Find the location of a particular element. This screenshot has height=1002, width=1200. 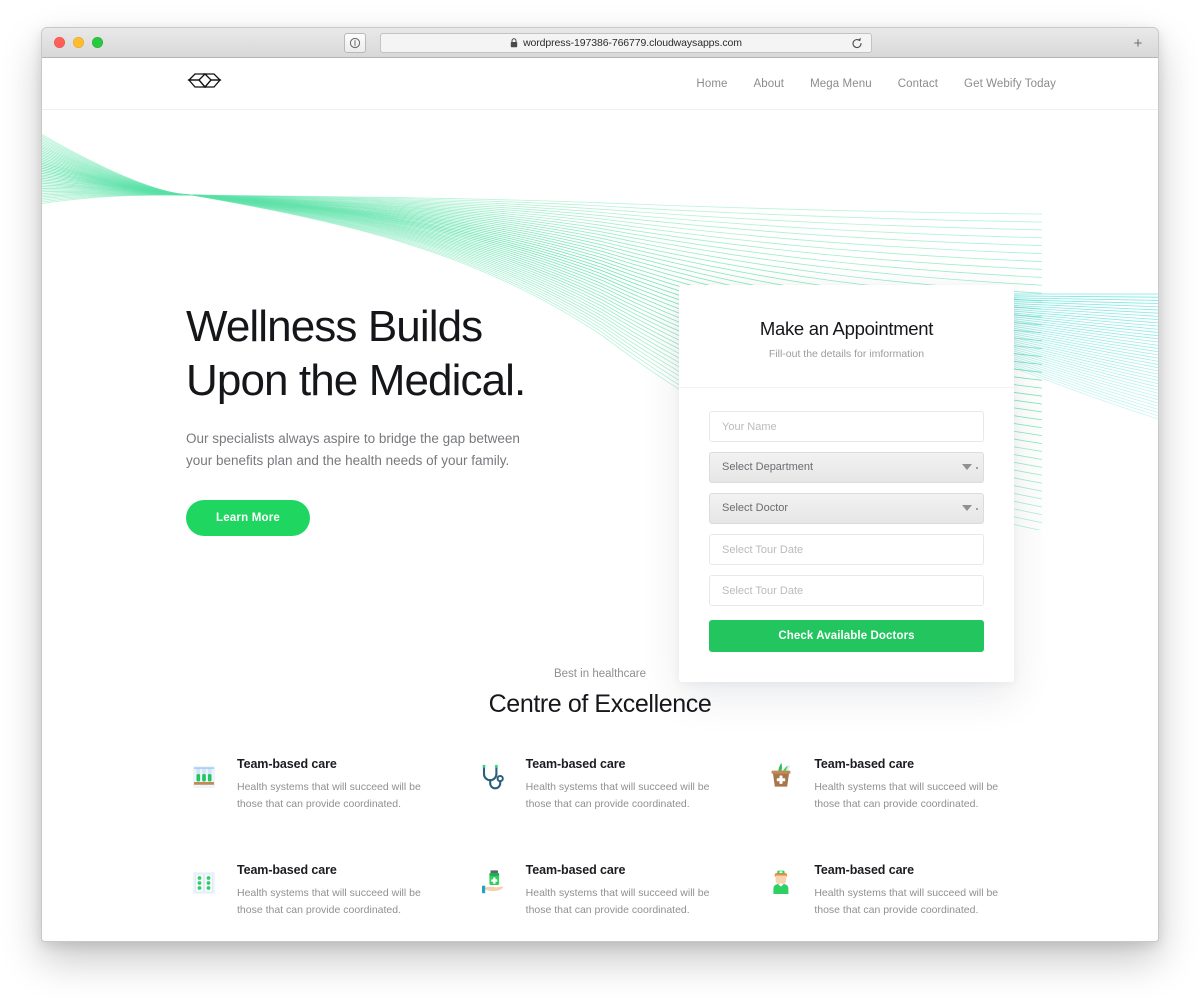

webify-logo-icon is located at coordinates (205, 84).